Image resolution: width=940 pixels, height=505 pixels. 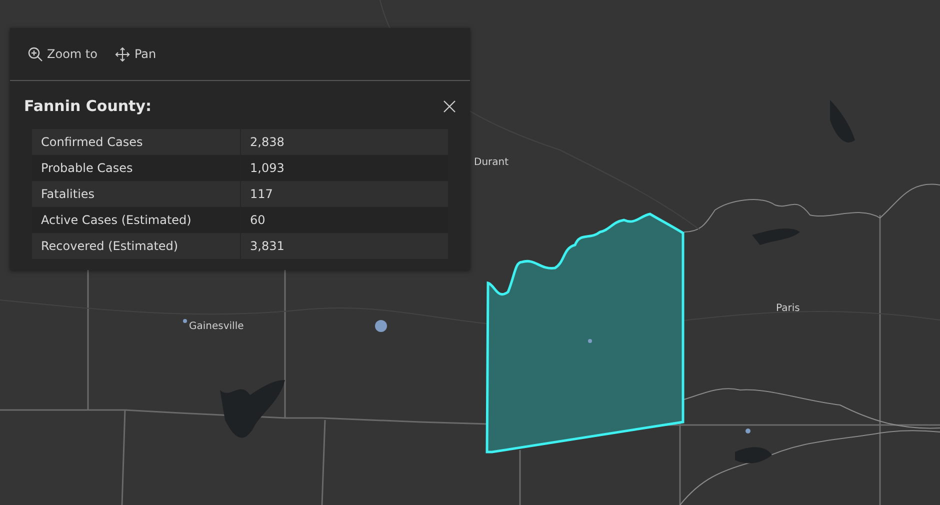 What do you see at coordinates (344, 246) in the screenshot?
I see `table-cell: 3,831` at bounding box center [344, 246].